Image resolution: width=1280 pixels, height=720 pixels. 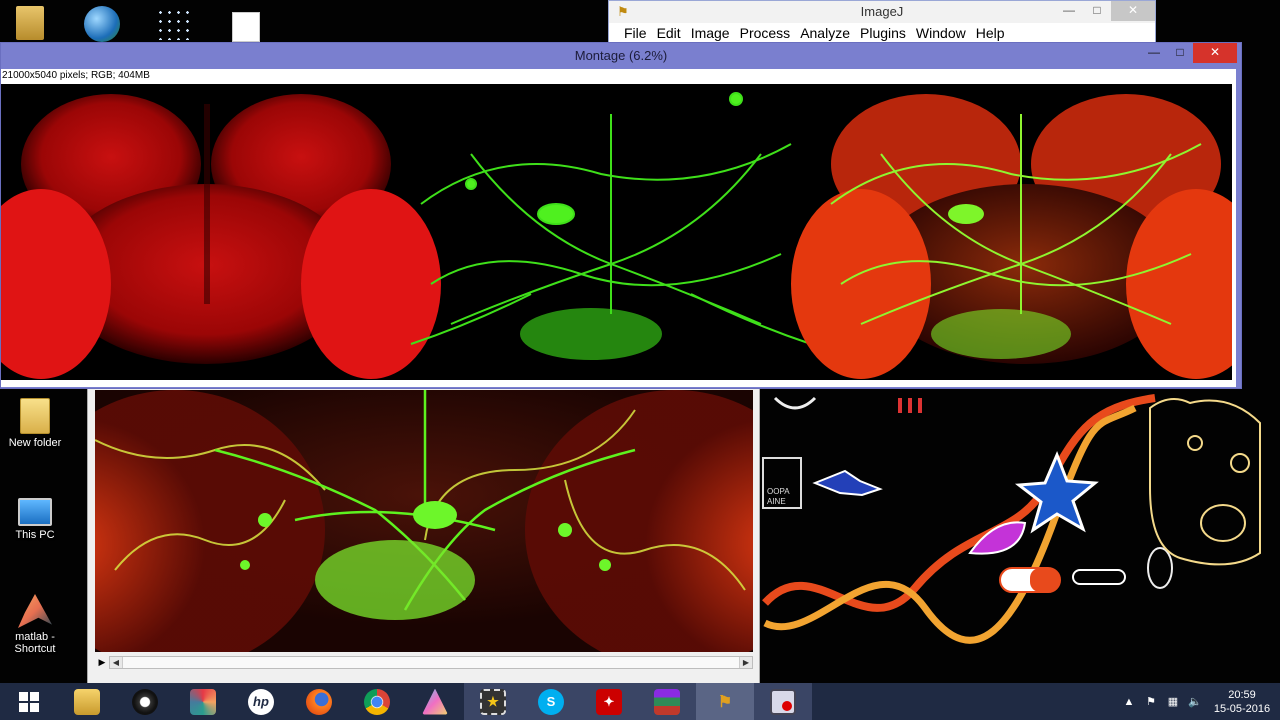 What do you see at coordinates (35, 443) in the screenshot?
I see `desktop-icon-label: New folder` at bounding box center [35, 443].